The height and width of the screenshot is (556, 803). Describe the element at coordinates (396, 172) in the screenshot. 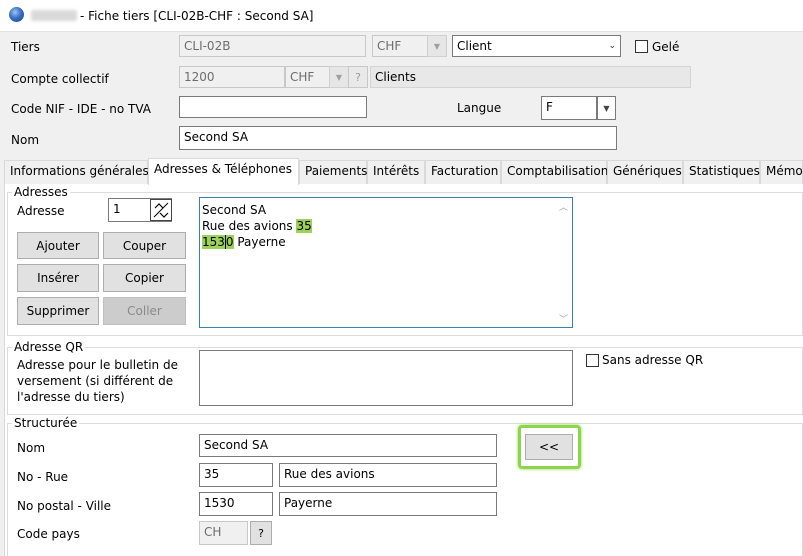

I see `tab-interets: Intérêts` at that location.